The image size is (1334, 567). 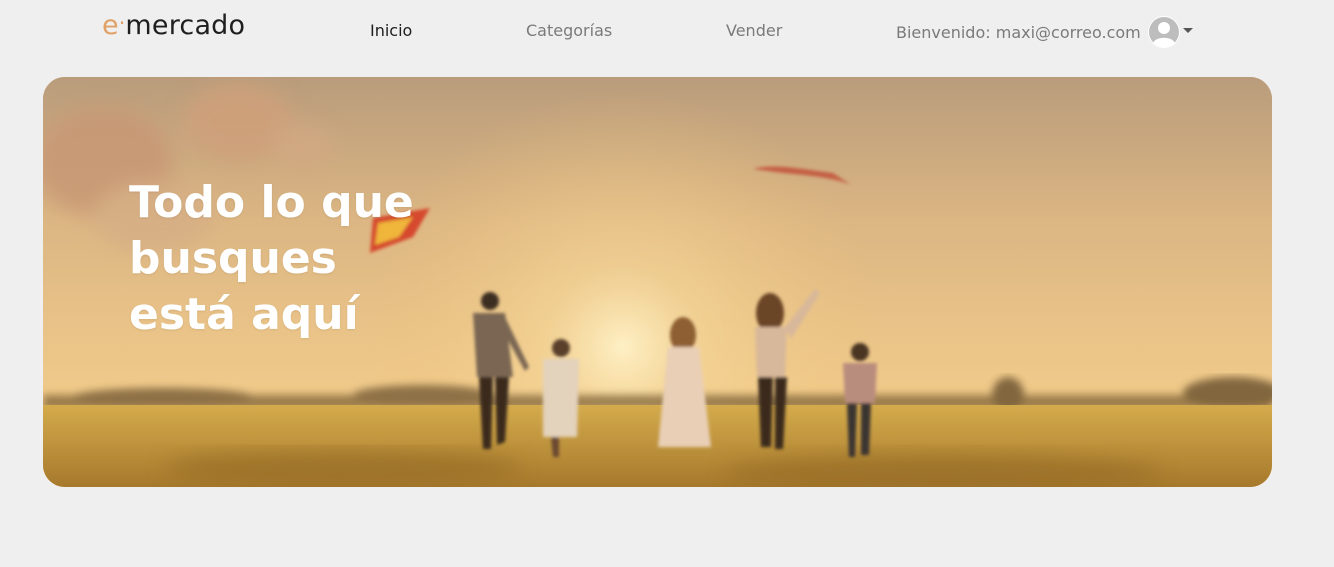 What do you see at coordinates (754, 30) in the screenshot?
I see `nav-link-vender: Vender` at bounding box center [754, 30].